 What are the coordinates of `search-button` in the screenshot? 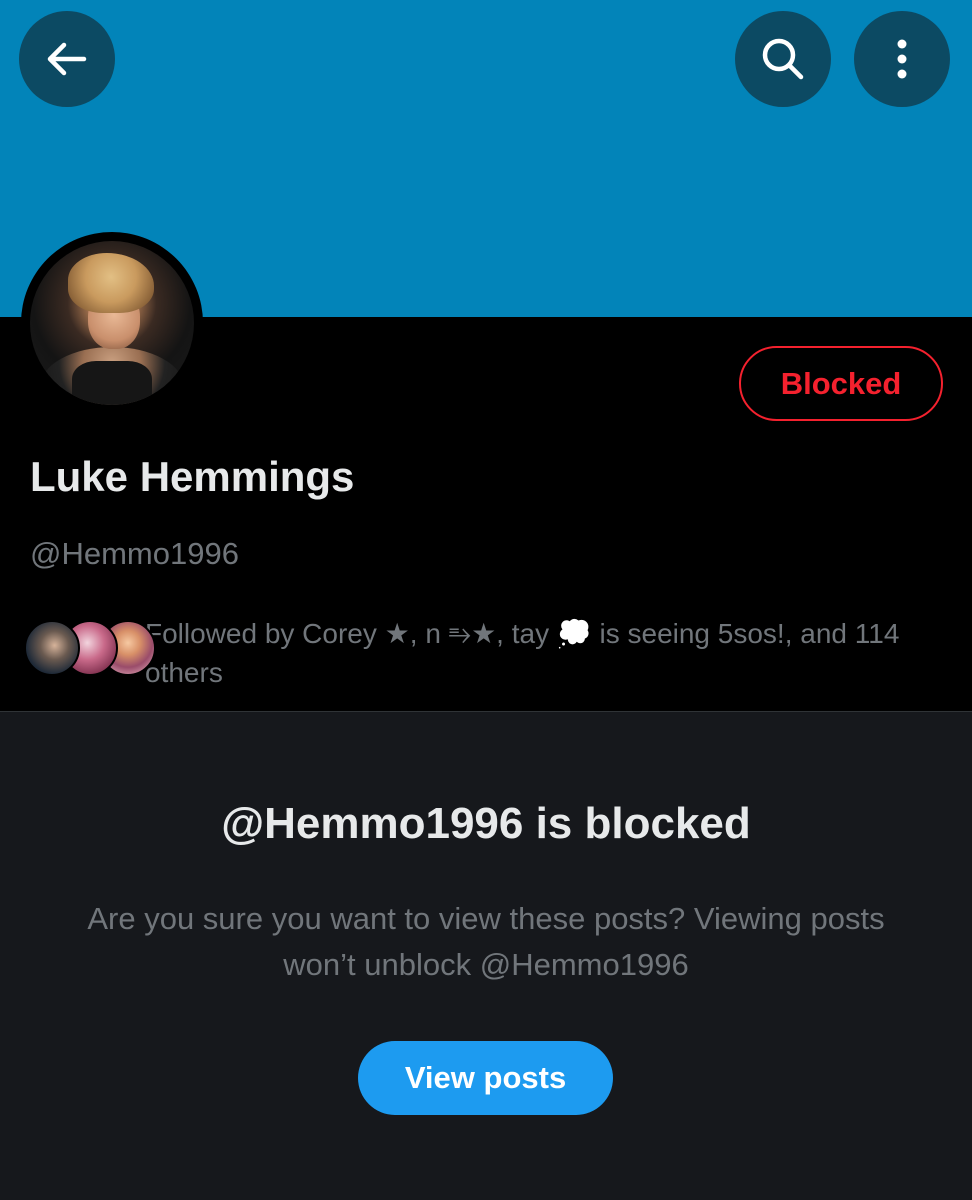 It's located at (783, 59).